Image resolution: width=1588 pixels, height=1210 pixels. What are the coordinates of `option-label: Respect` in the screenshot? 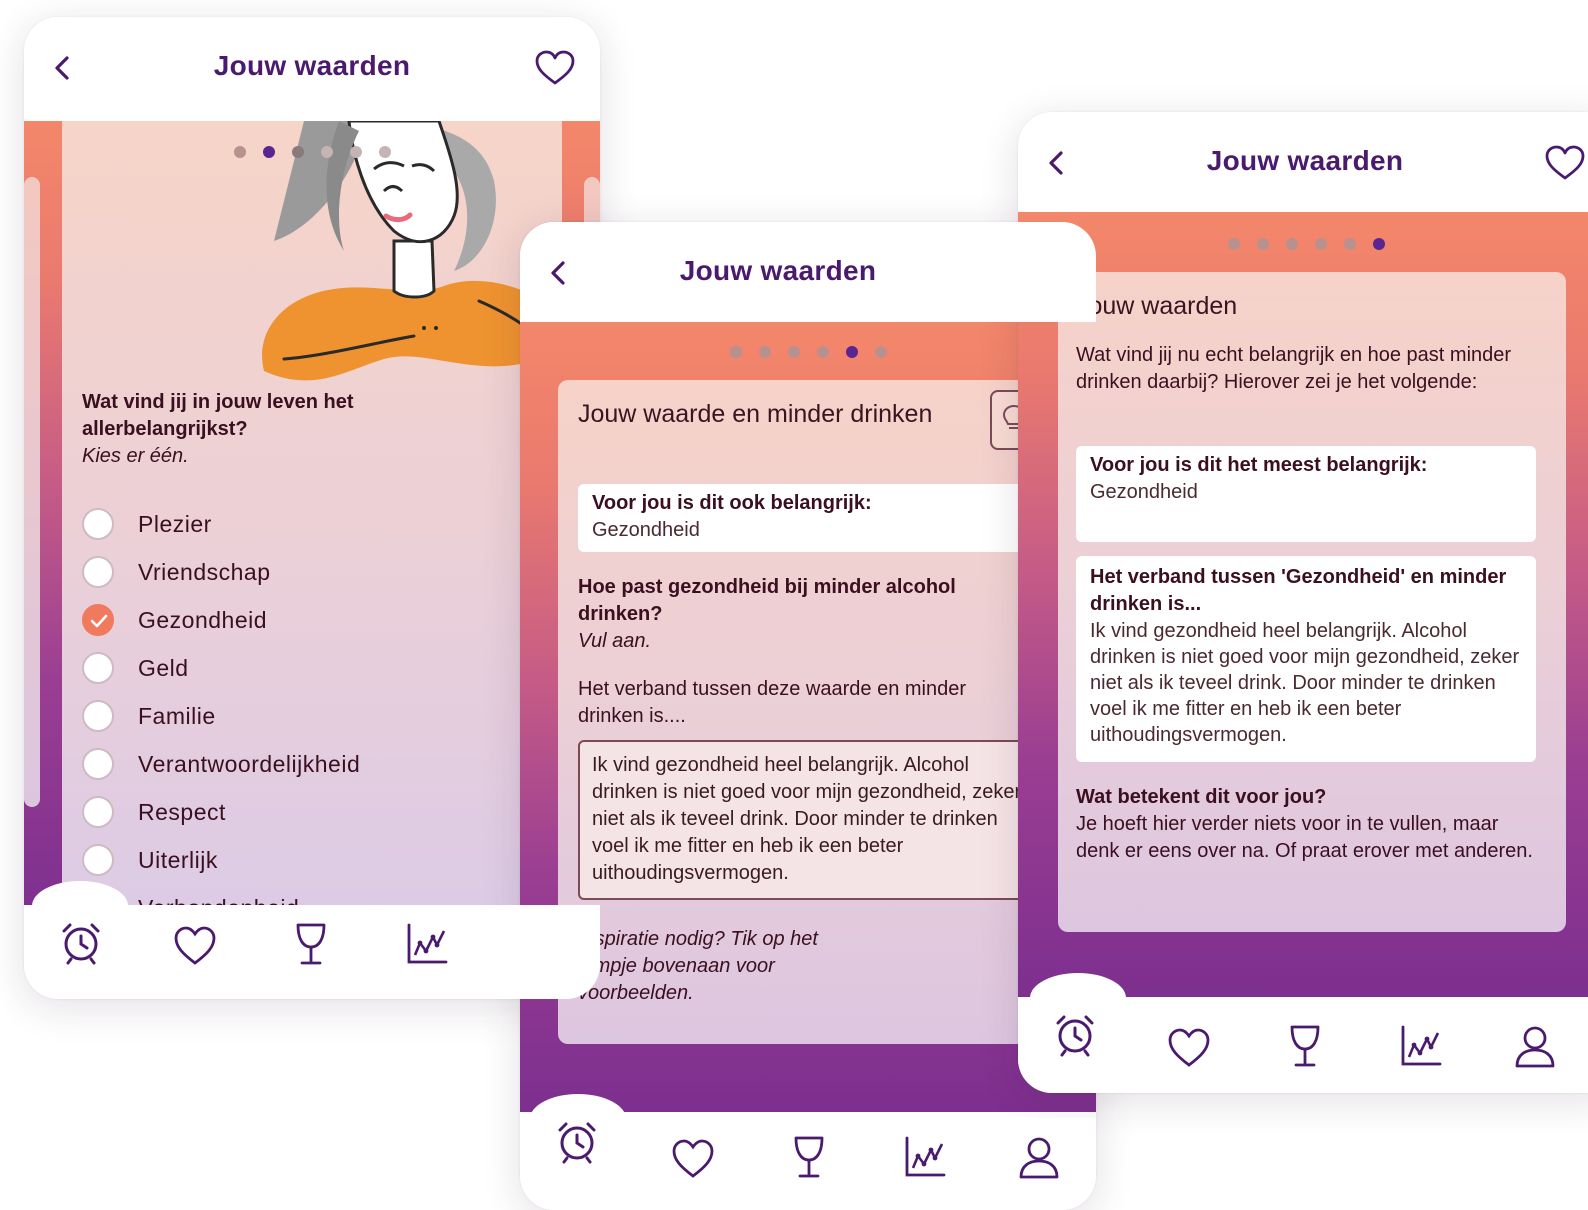 It's located at (182, 811).